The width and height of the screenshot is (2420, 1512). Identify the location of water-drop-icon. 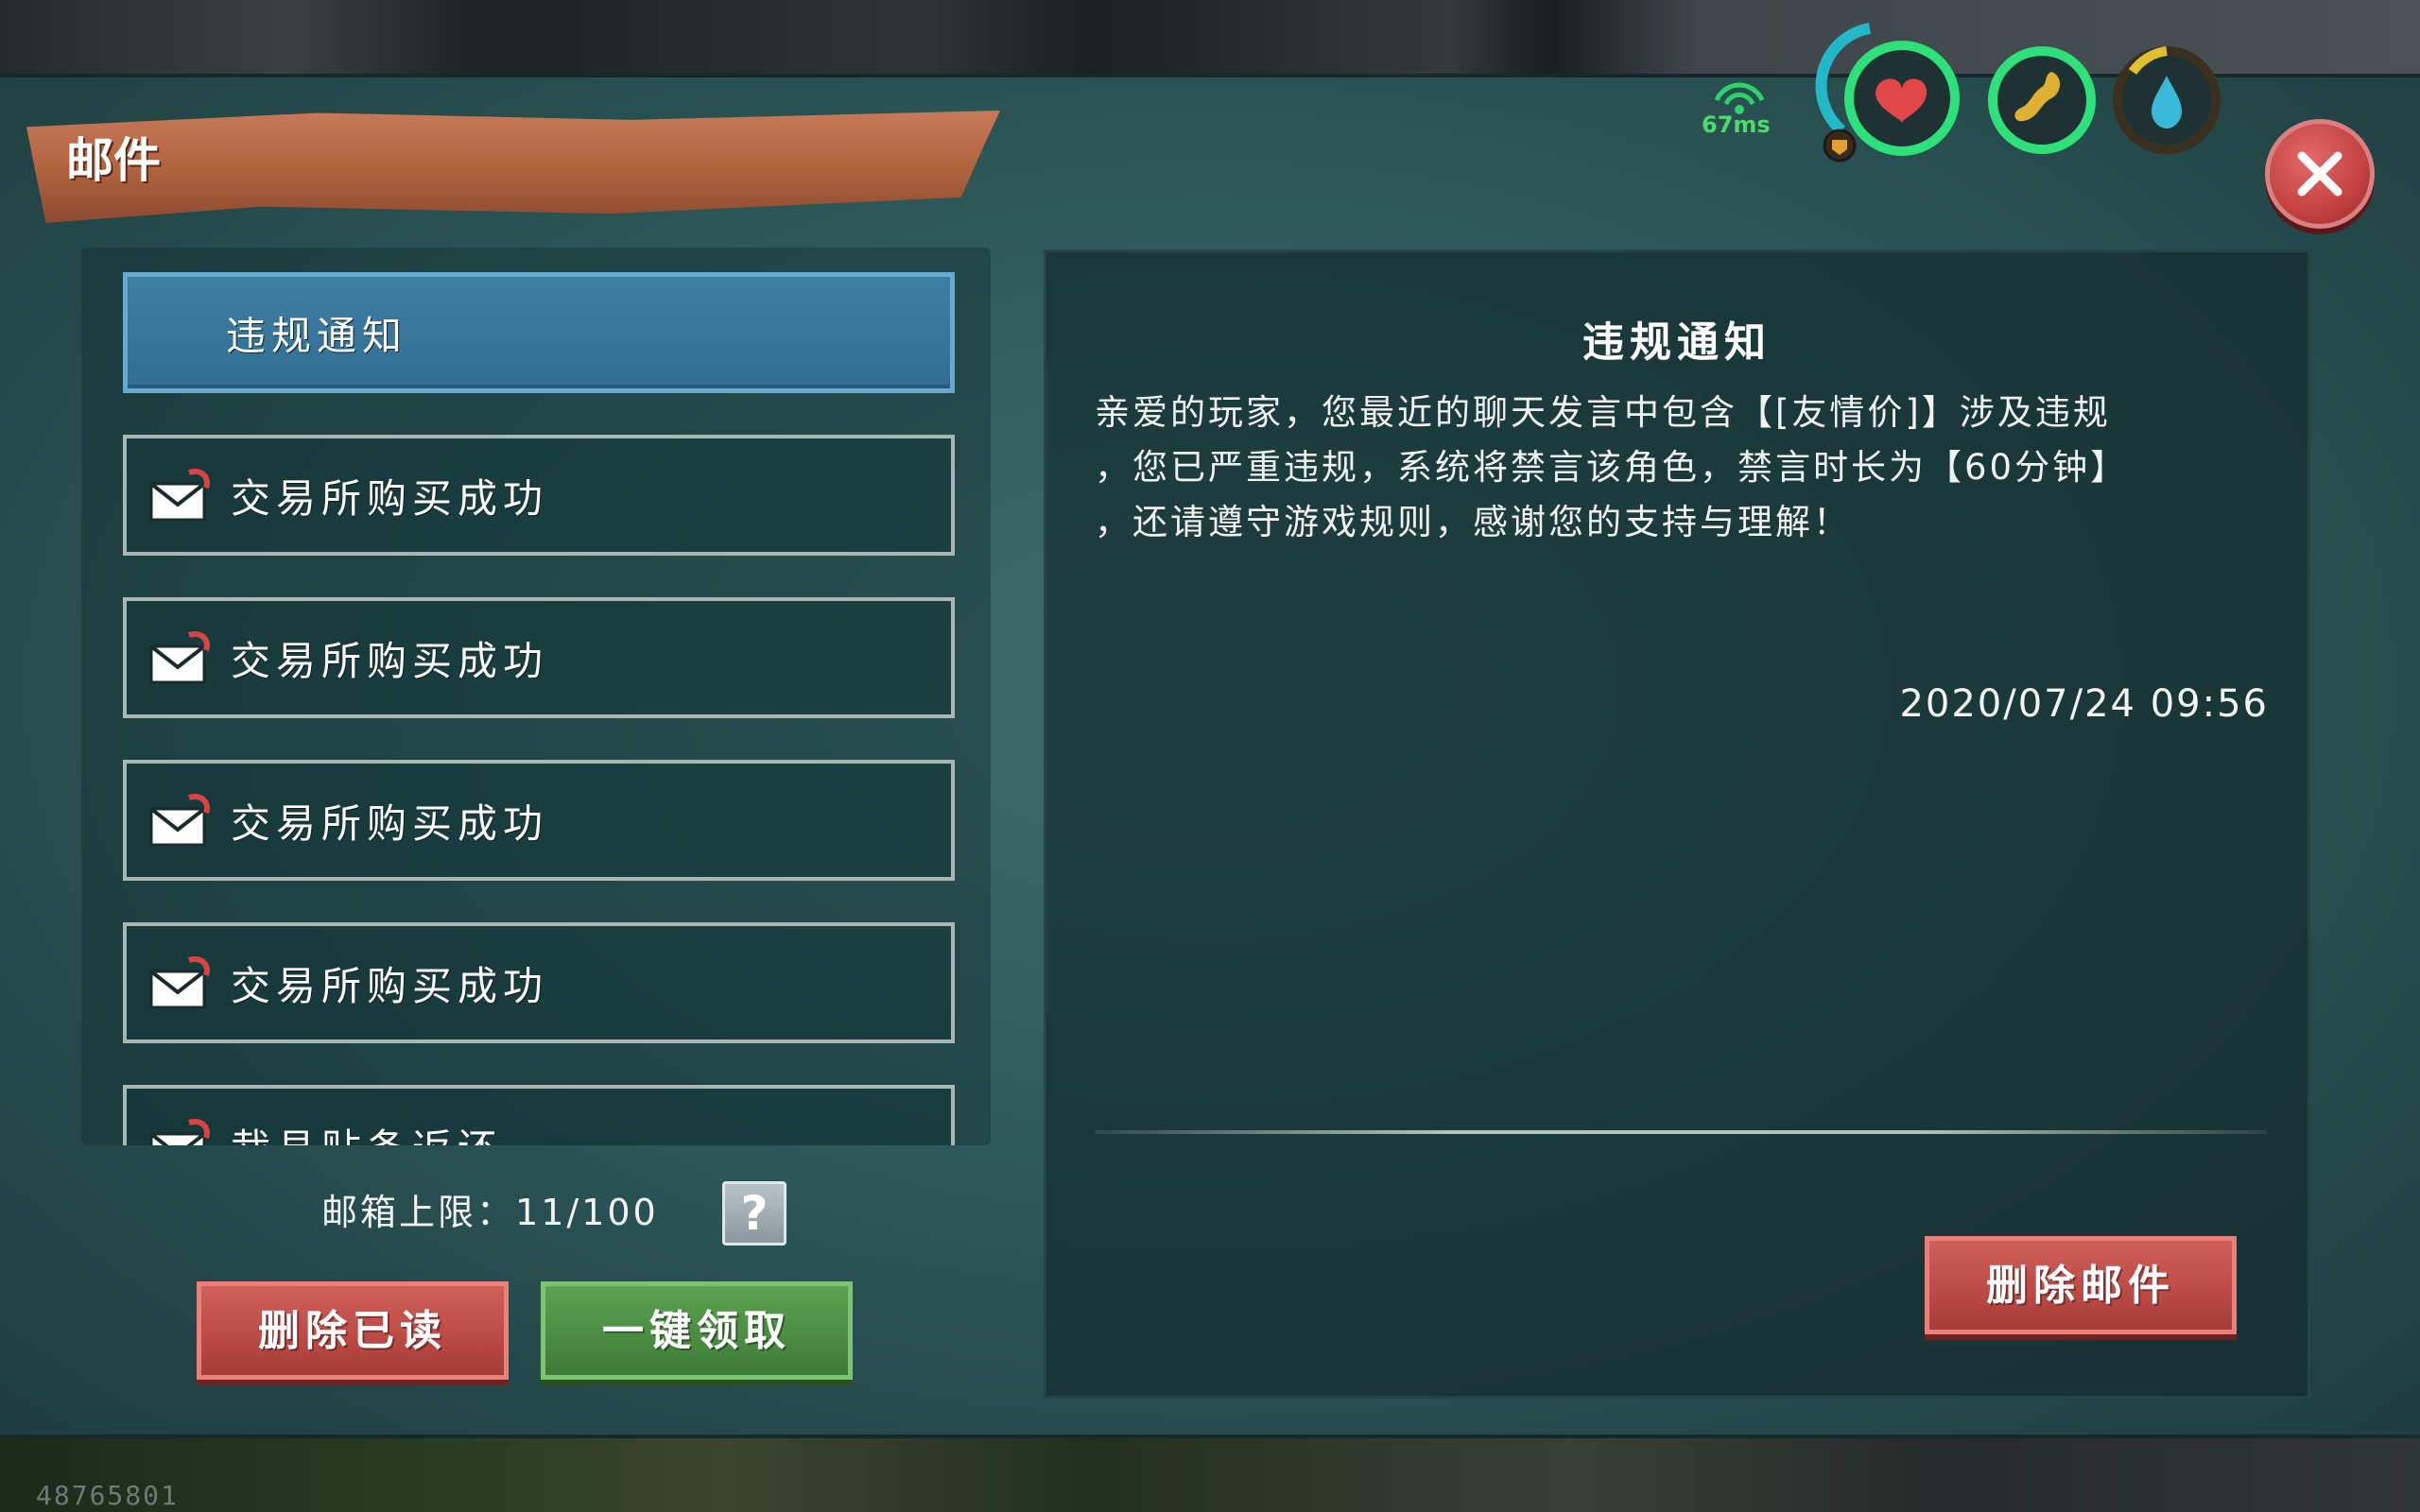
(2167, 100).